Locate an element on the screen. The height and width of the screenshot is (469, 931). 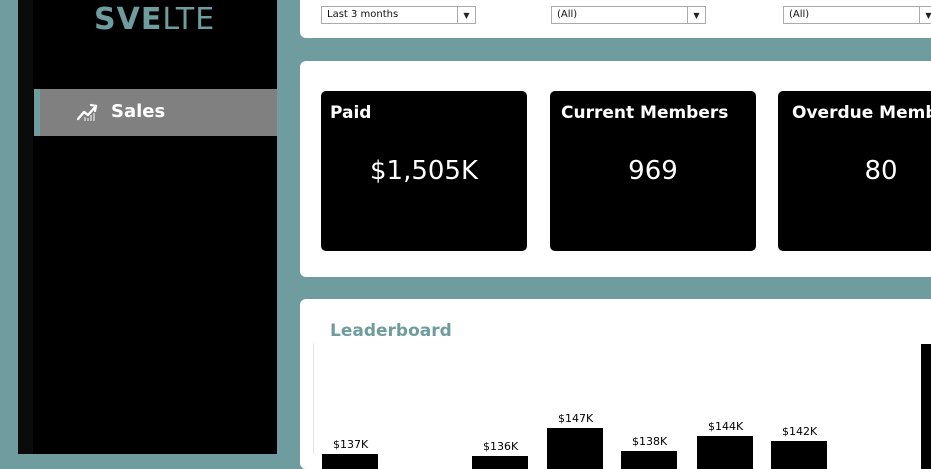
bar-value-label: $137K is located at coordinates (351, 444).